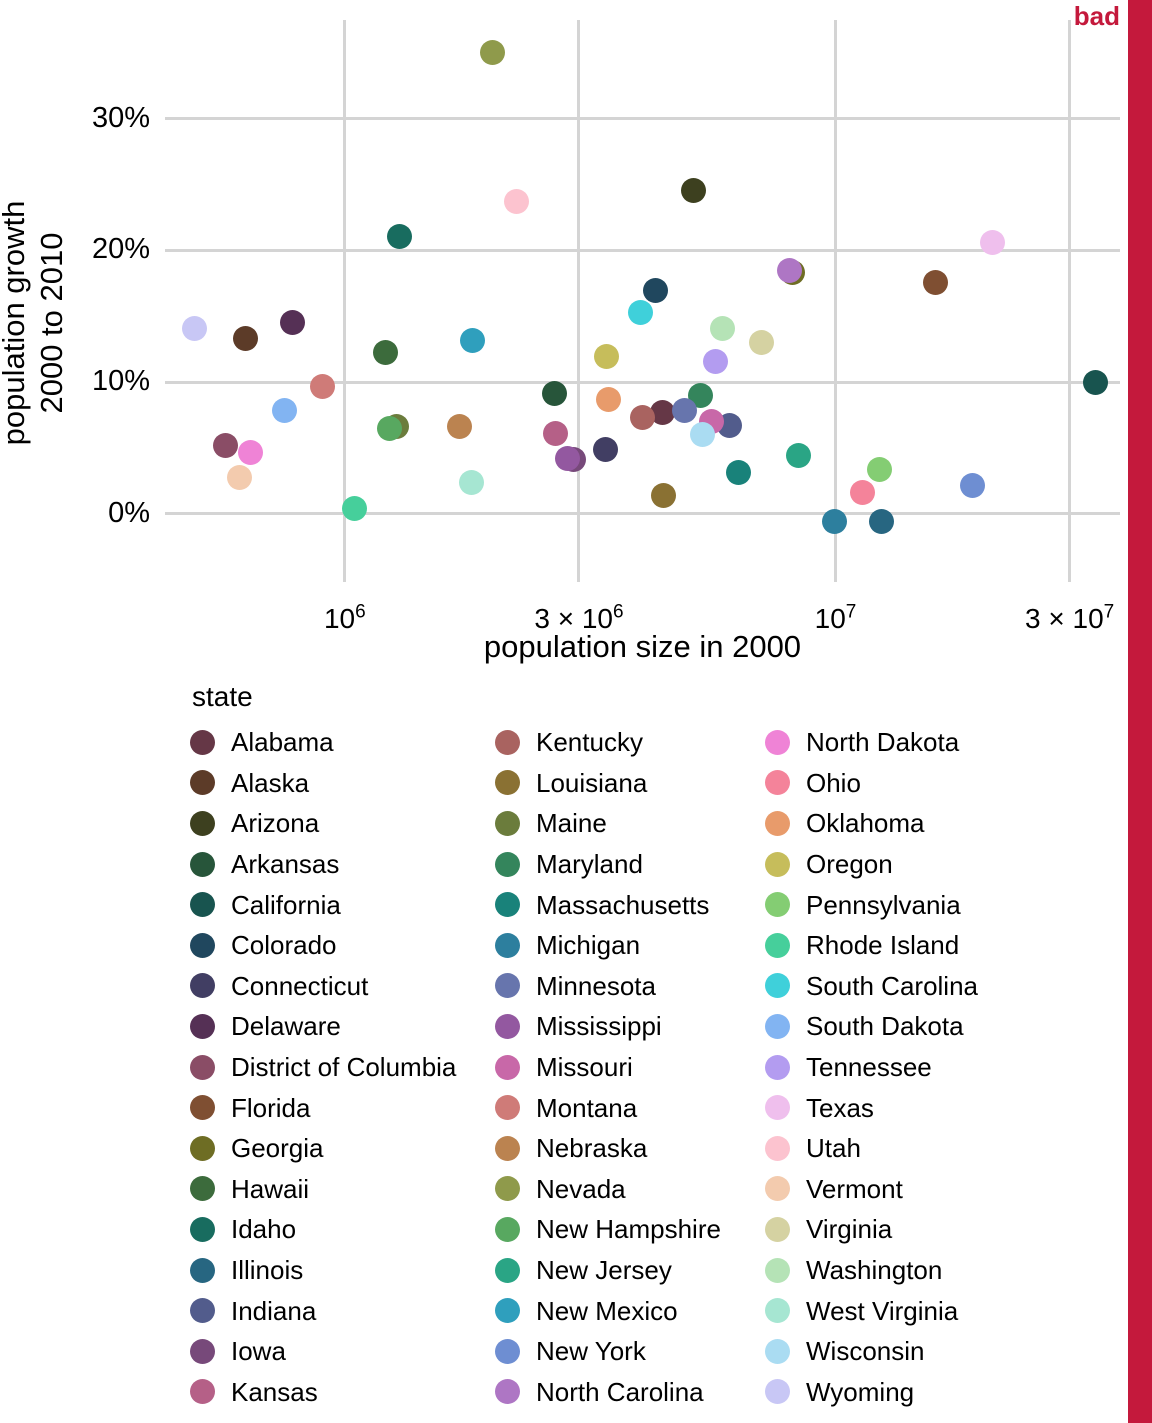  I want to click on legend-item: Montana, so click(630, 1107).